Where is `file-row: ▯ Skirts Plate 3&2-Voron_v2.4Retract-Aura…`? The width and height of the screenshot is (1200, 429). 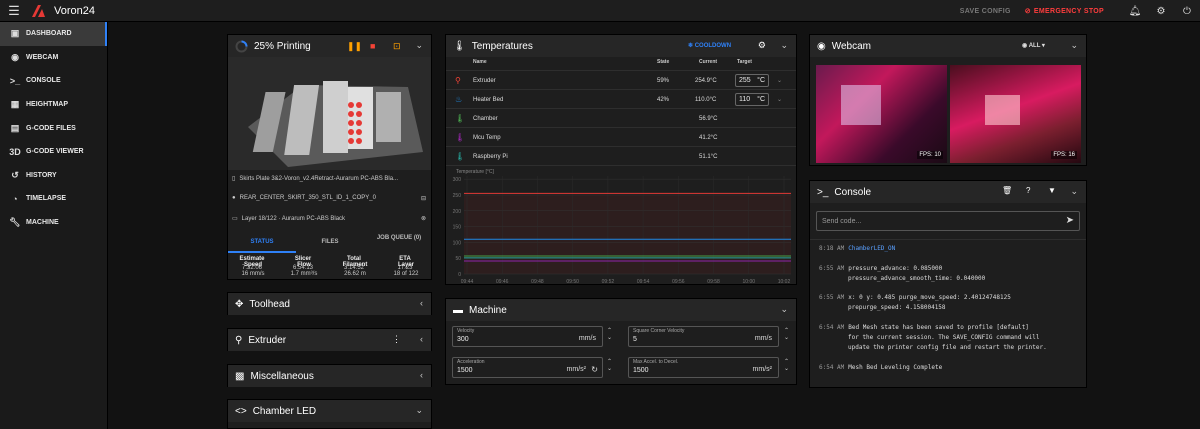 file-row: ▯ Skirts Plate 3&2-Voron_v2.4Retract-Aura… is located at coordinates (330, 178).